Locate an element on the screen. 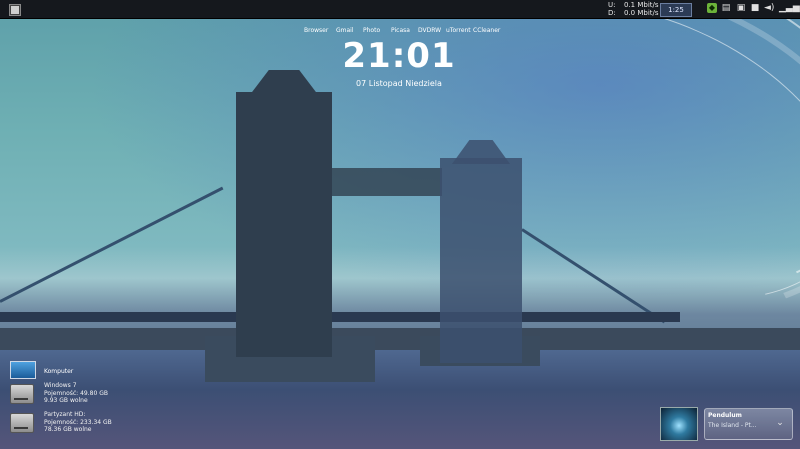 This screenshot has width=800, height=449. clock-time: 21:01 is located at coordinates (399, 56).